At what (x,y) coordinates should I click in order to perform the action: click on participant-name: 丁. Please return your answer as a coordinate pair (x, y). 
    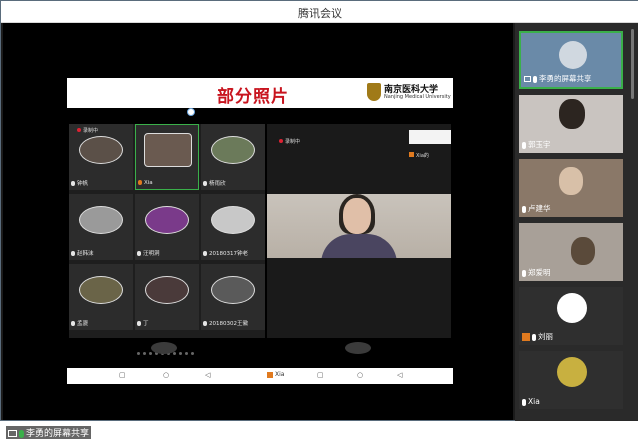
    Looking at the image, I should click on (143, 323).